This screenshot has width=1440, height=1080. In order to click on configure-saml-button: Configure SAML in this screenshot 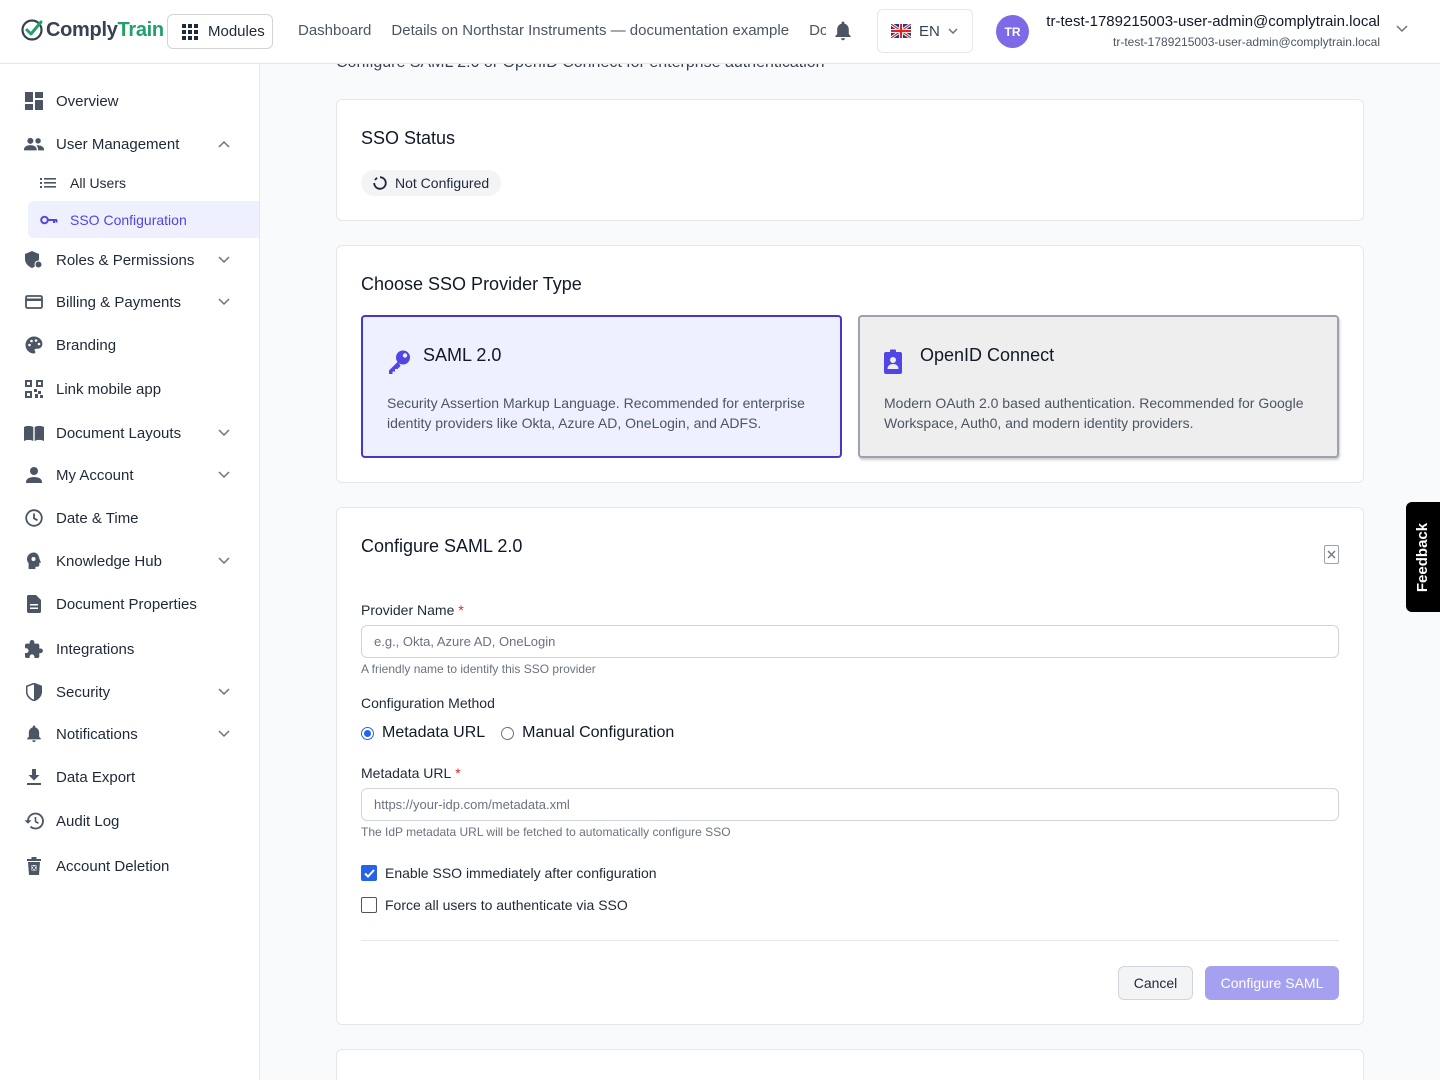, I will do `click(1272, 983)`.